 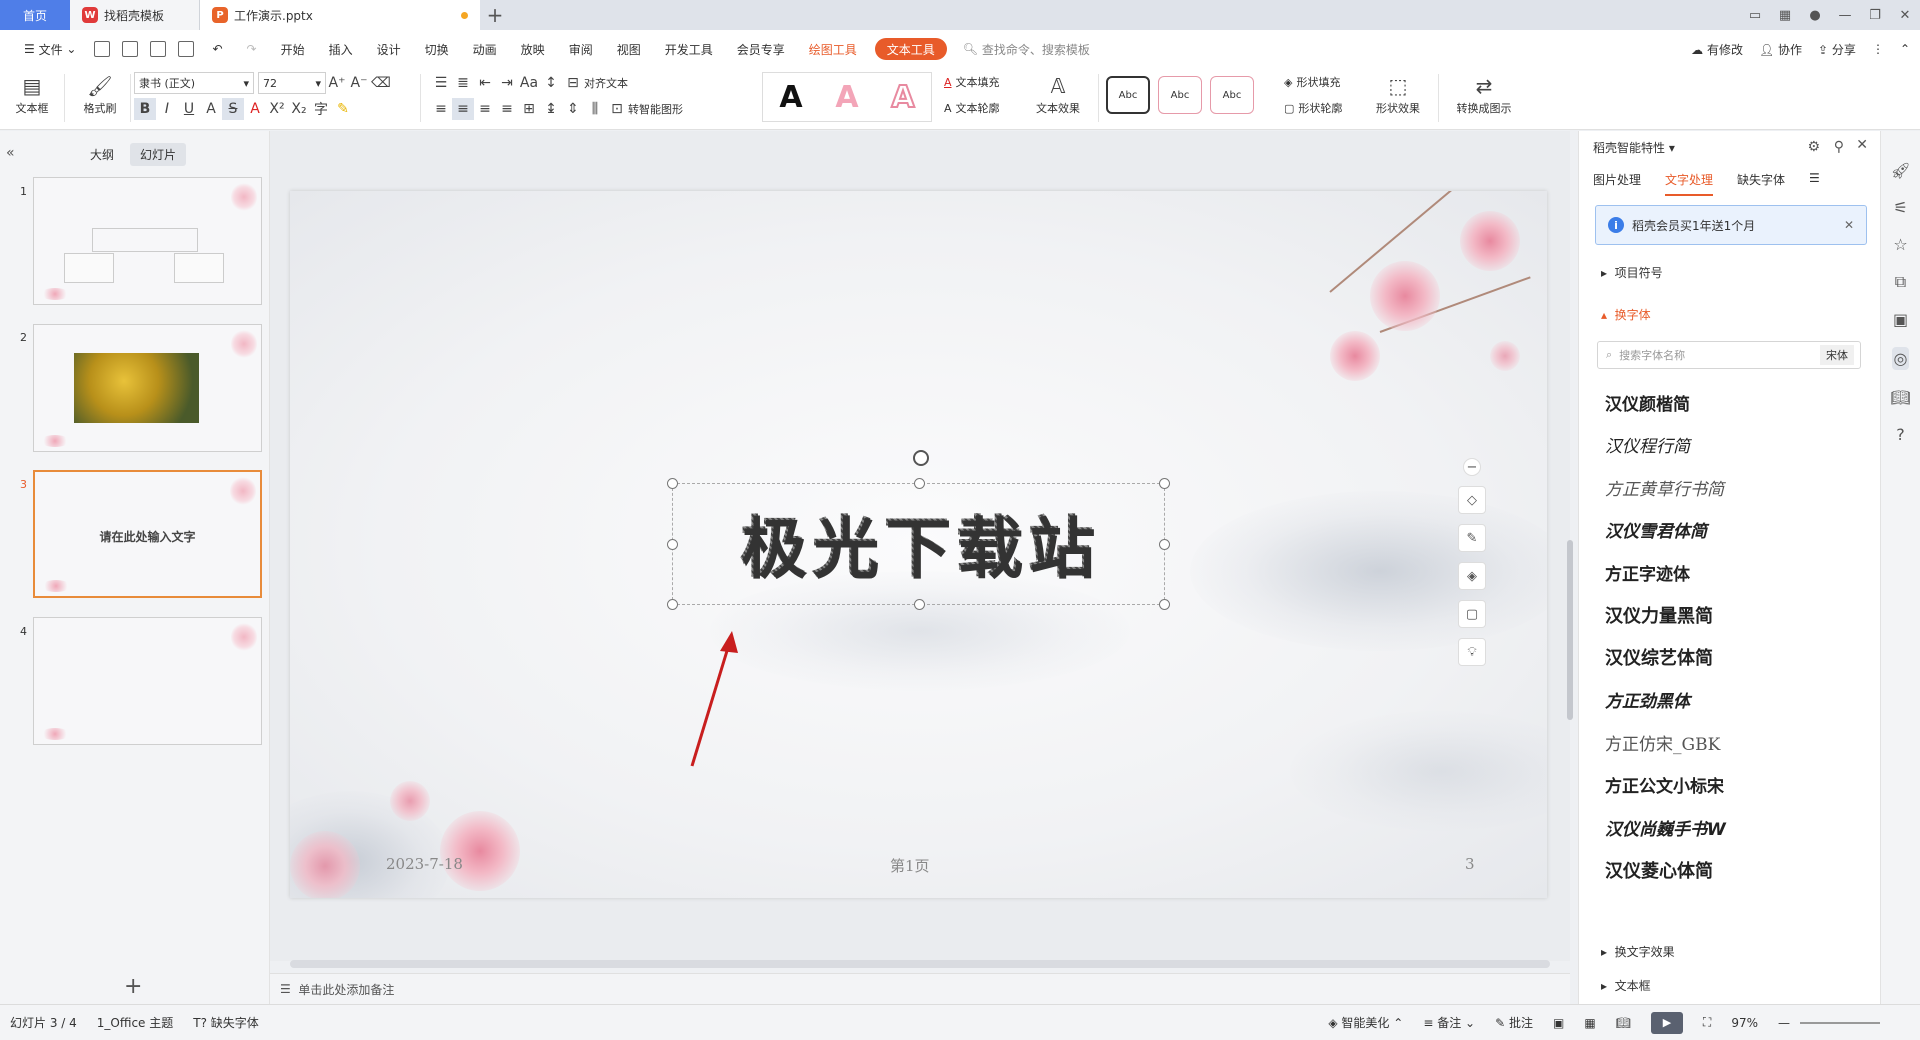 What do you see at coordinates (1689, 183) in the screenshot?
I see `tab-text-process: 文字处理` at bounding box center [1689, 183].